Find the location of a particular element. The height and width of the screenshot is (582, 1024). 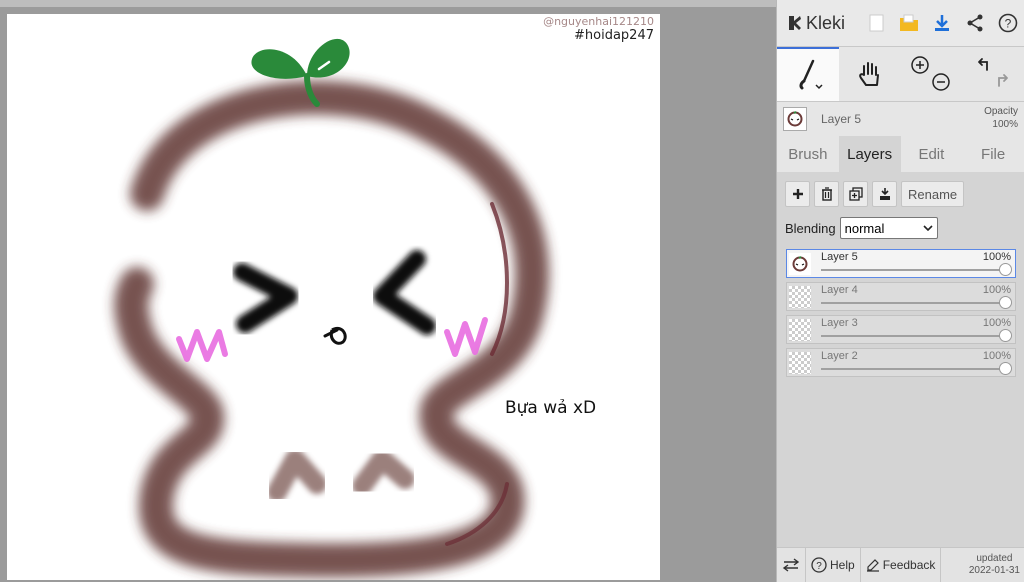

help-button: ? is located at coordinates (1007, 23).